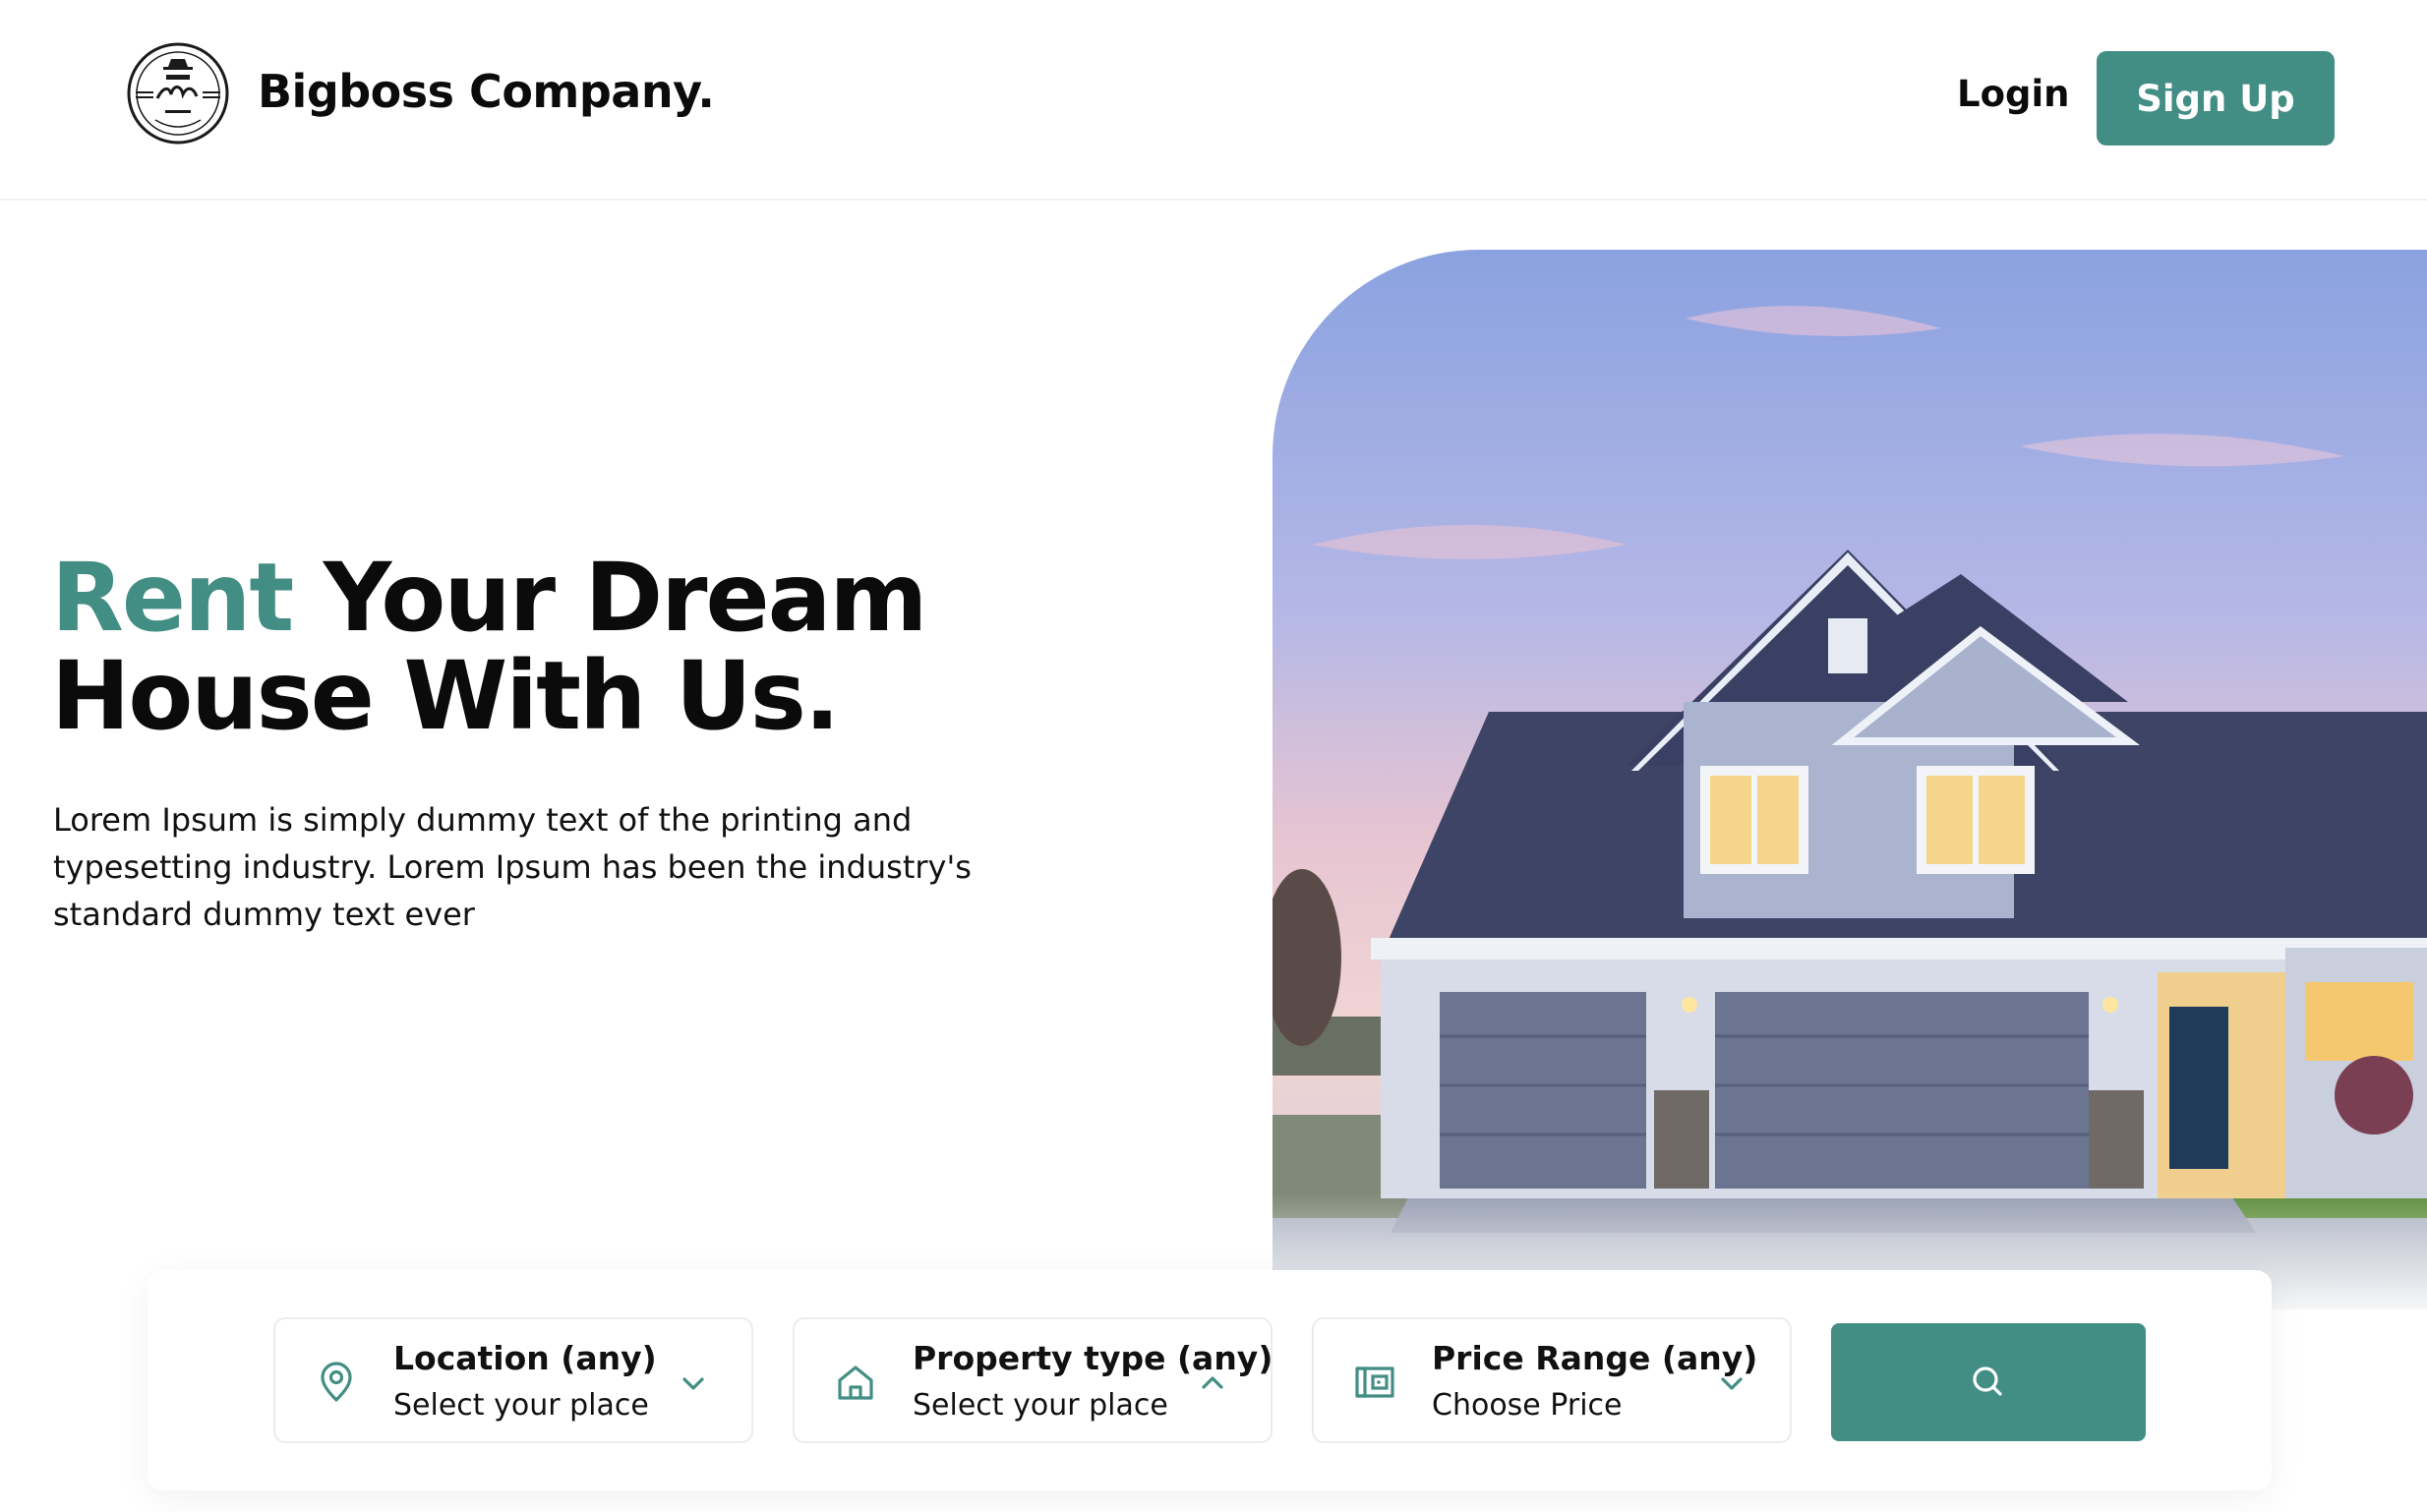  Describe the element at coordinates (525, 1358) in the screenshot. I see `location-filter-label: Location (any)` at that location.